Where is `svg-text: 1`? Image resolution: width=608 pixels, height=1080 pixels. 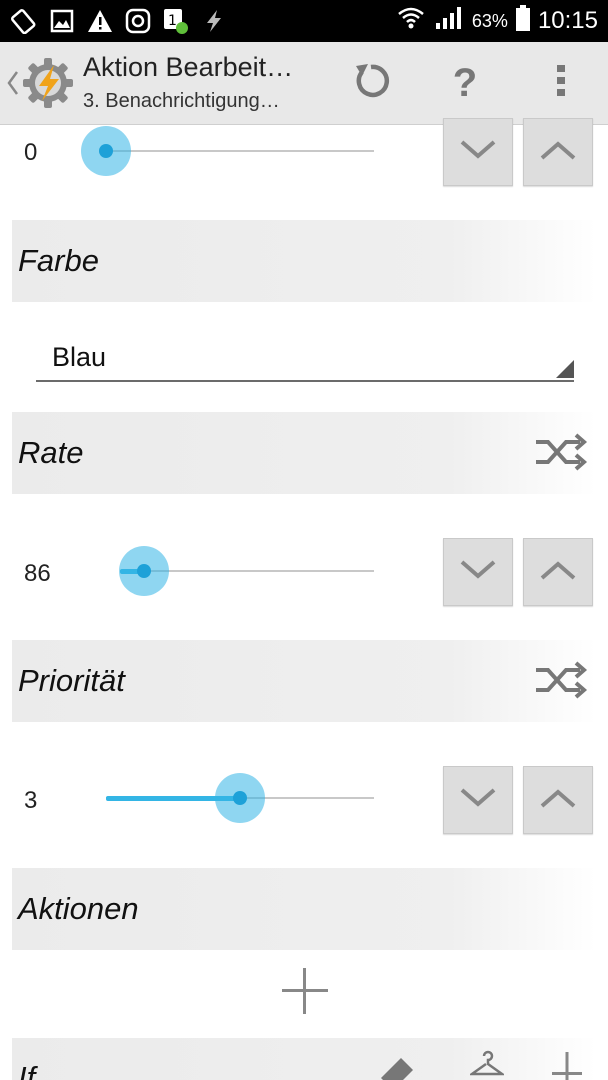
svg-text: 1 is located at coordinates (172, 21).